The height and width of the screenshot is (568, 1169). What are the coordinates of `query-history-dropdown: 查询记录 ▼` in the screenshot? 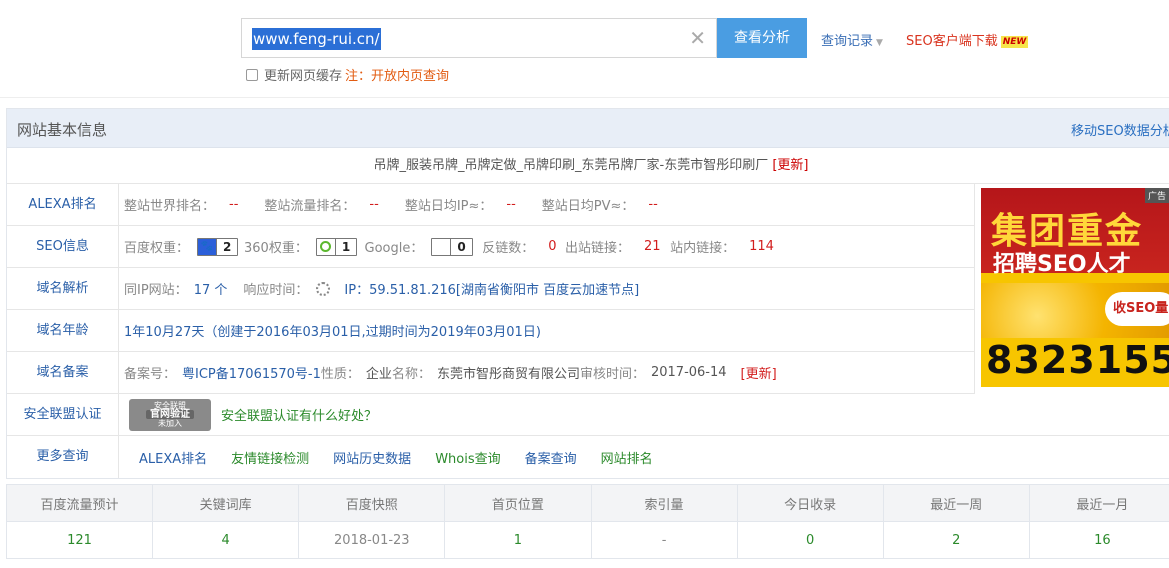 It's located at (852, 39).